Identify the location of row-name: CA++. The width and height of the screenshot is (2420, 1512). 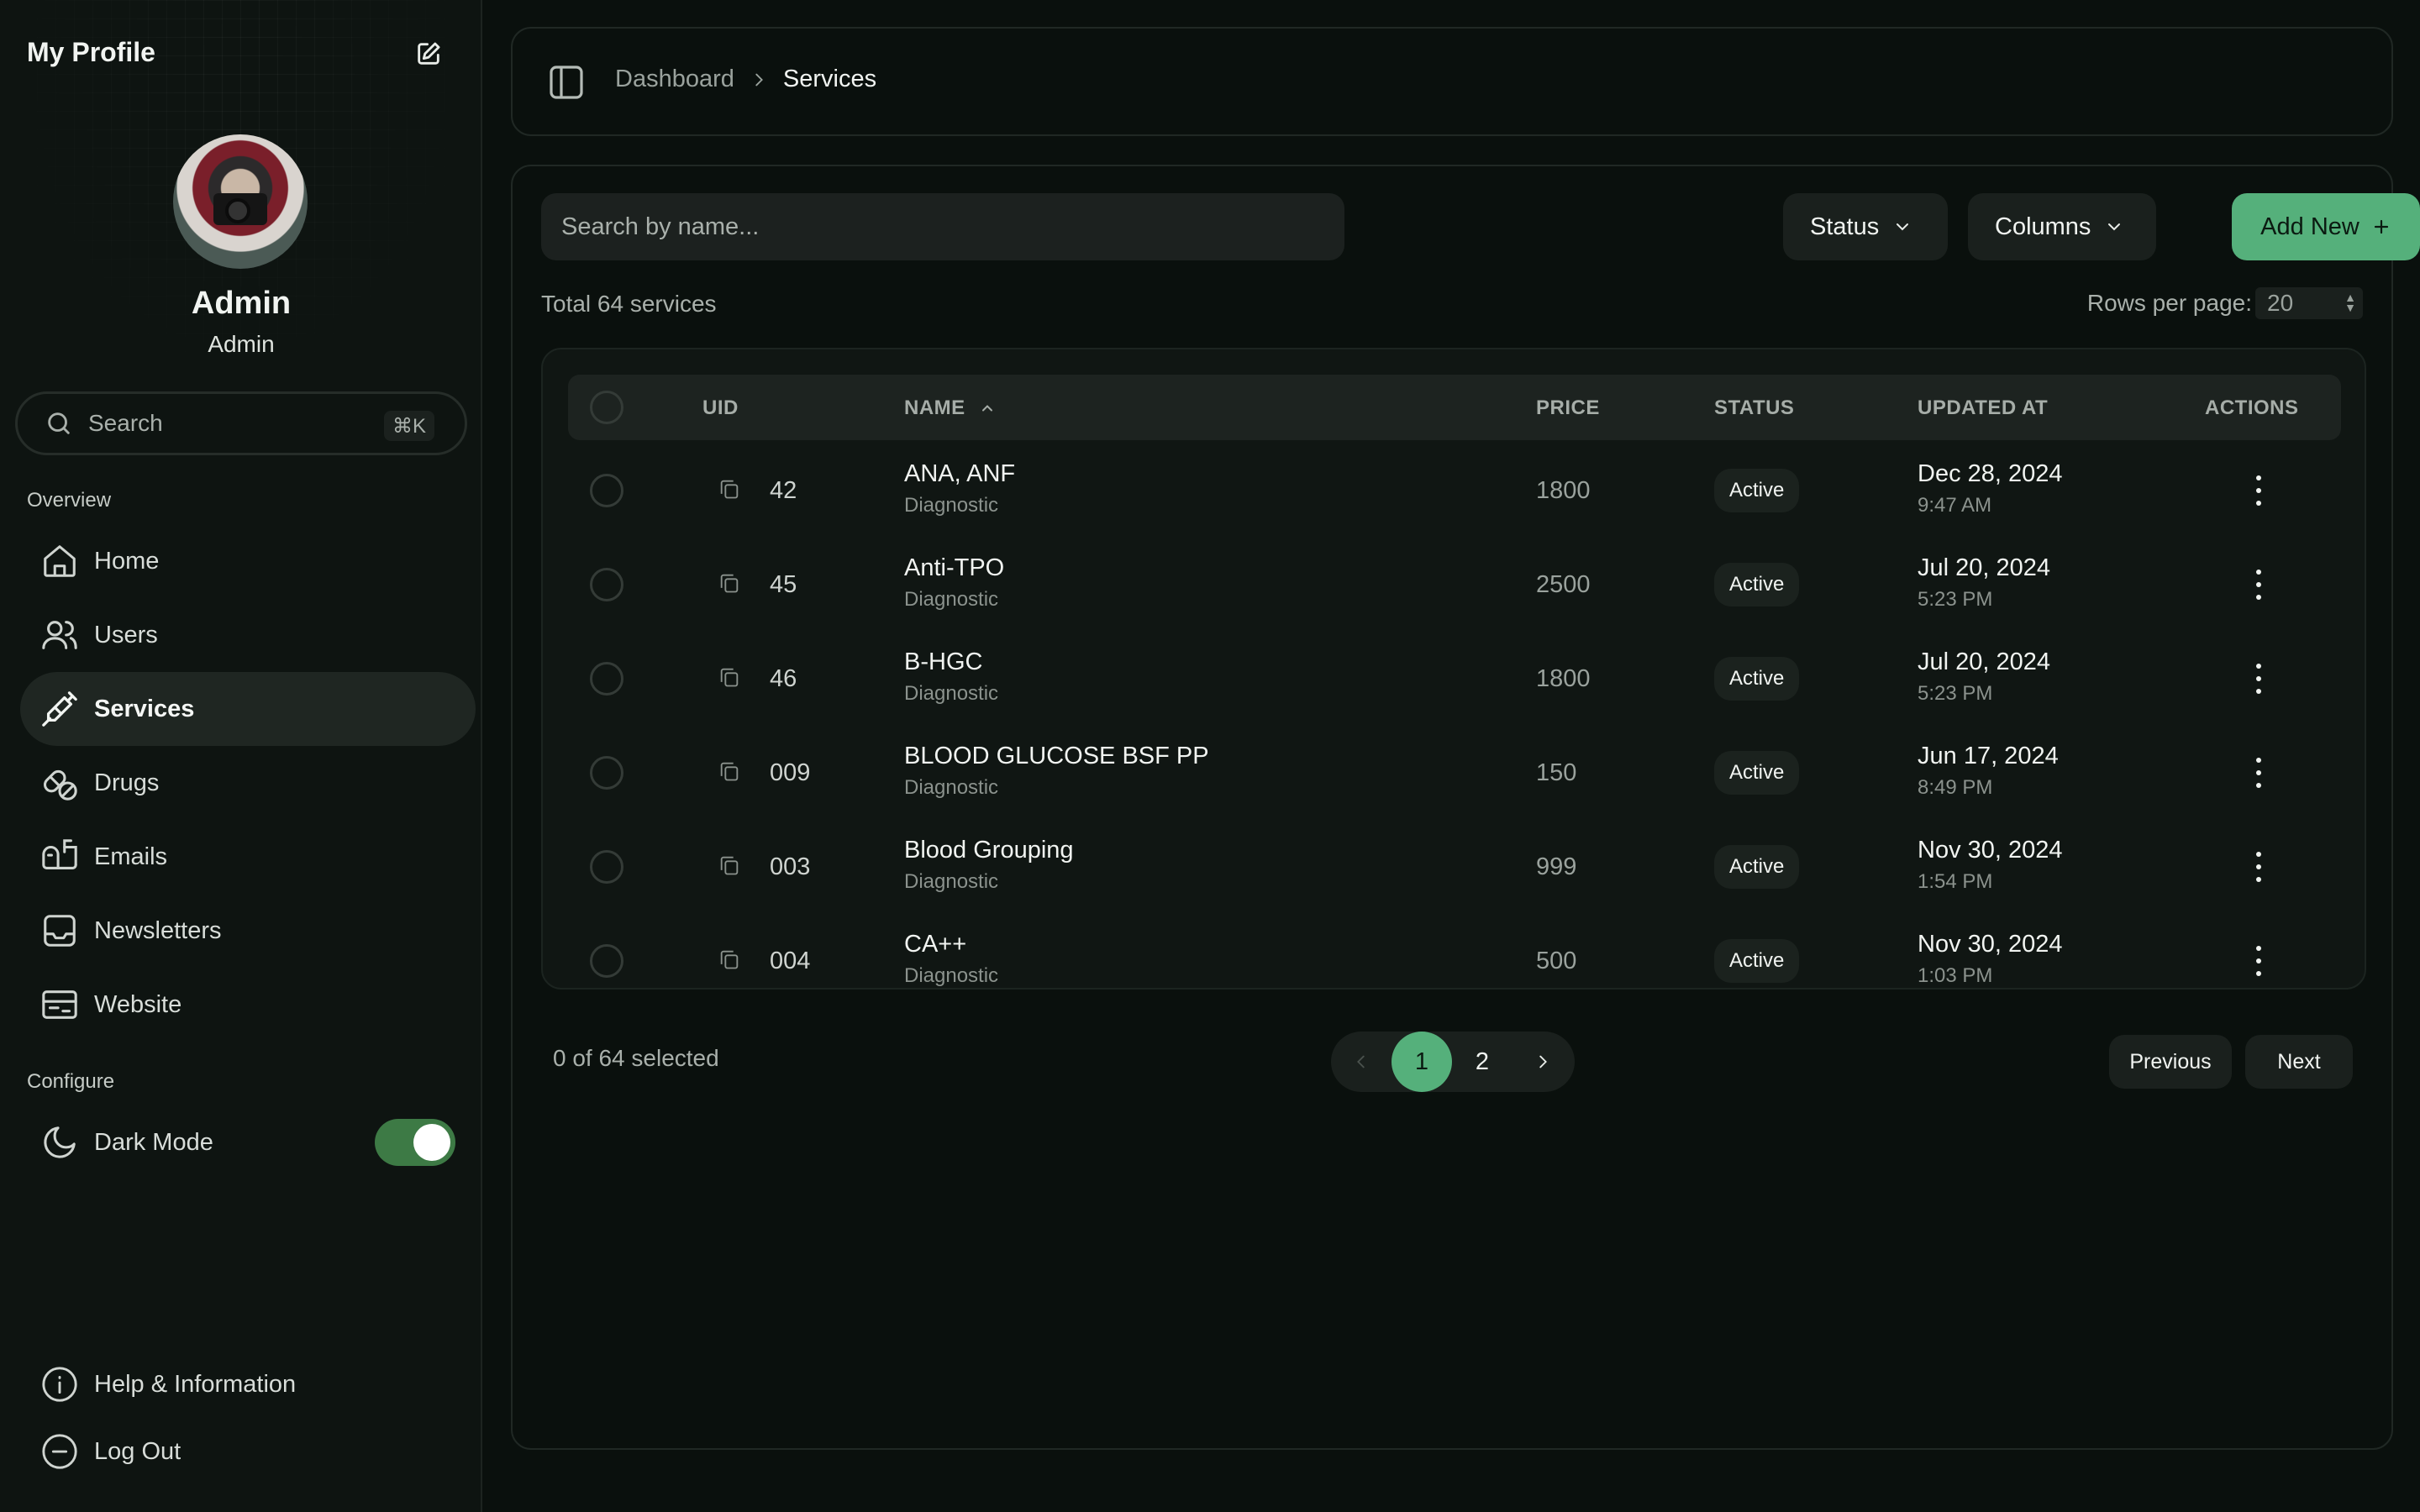
(935, 944).